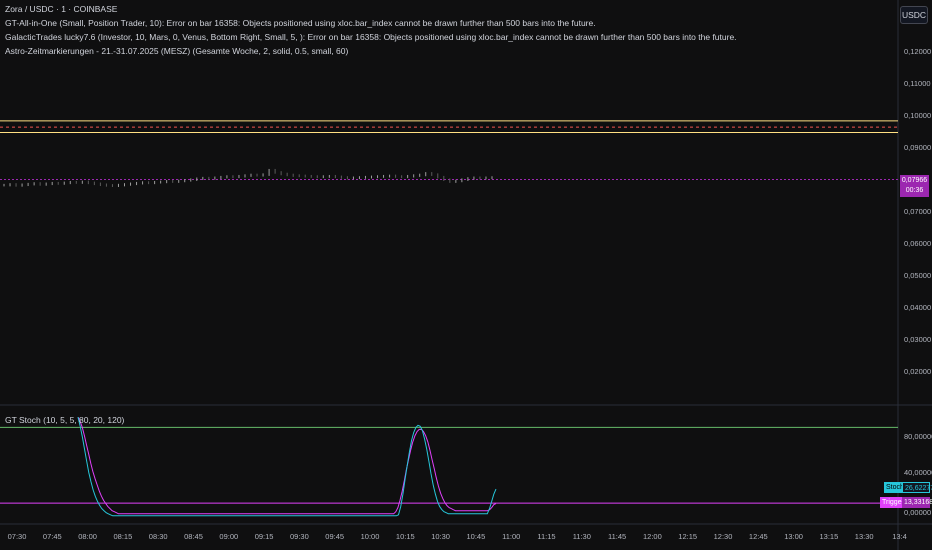 Image resolution: width=932 pixels, height=550 pixels. I want to click on symbol-title: Zora / USDC · 1 · COINBASE, so click(61, 9).